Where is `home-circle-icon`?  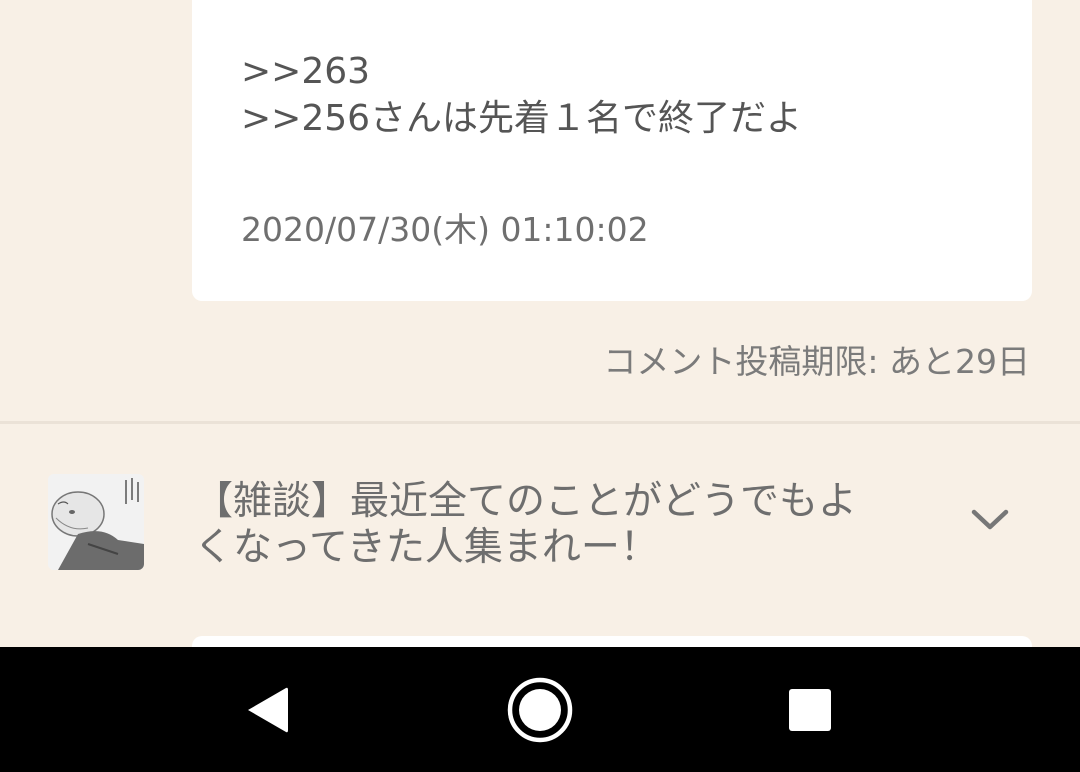
home-circle-icon is located at coordinates (540, 709).